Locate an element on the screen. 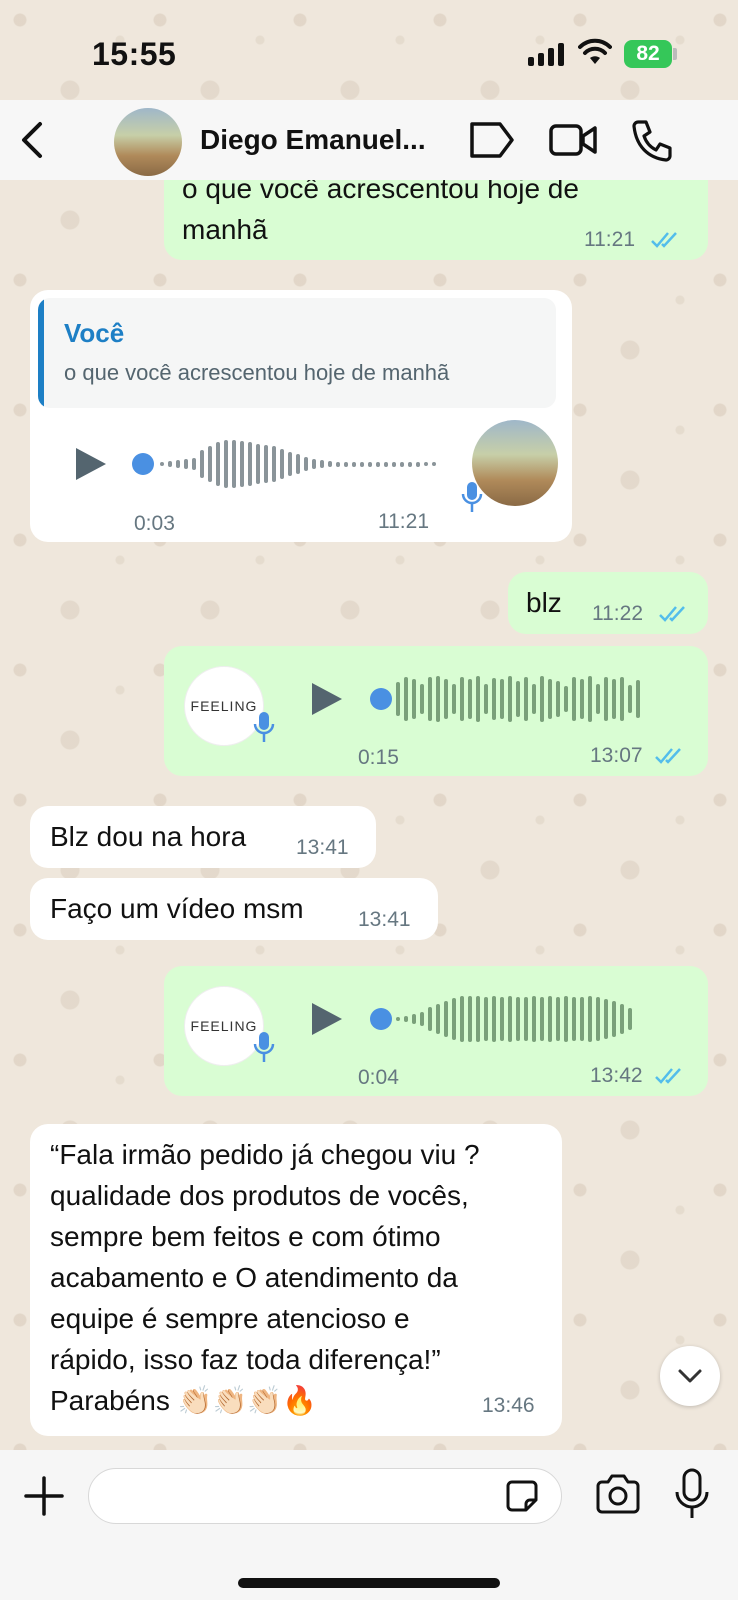 Image resolution: width=738 pixels, height=1600 pixels. battery-icon: 82 is located at coordinates (648, 54).